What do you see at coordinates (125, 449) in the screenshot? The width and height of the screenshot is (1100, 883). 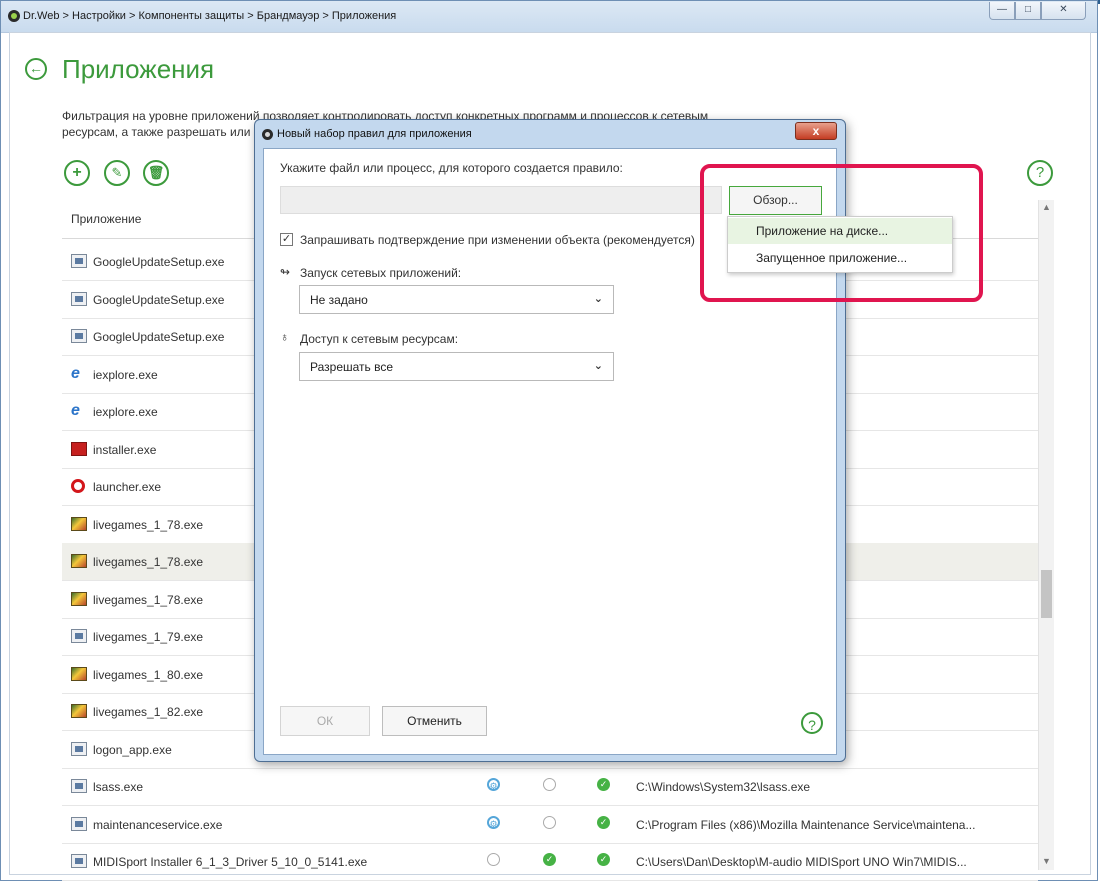 I see `app-name: installer.exe` at bounding box center [125, 449].